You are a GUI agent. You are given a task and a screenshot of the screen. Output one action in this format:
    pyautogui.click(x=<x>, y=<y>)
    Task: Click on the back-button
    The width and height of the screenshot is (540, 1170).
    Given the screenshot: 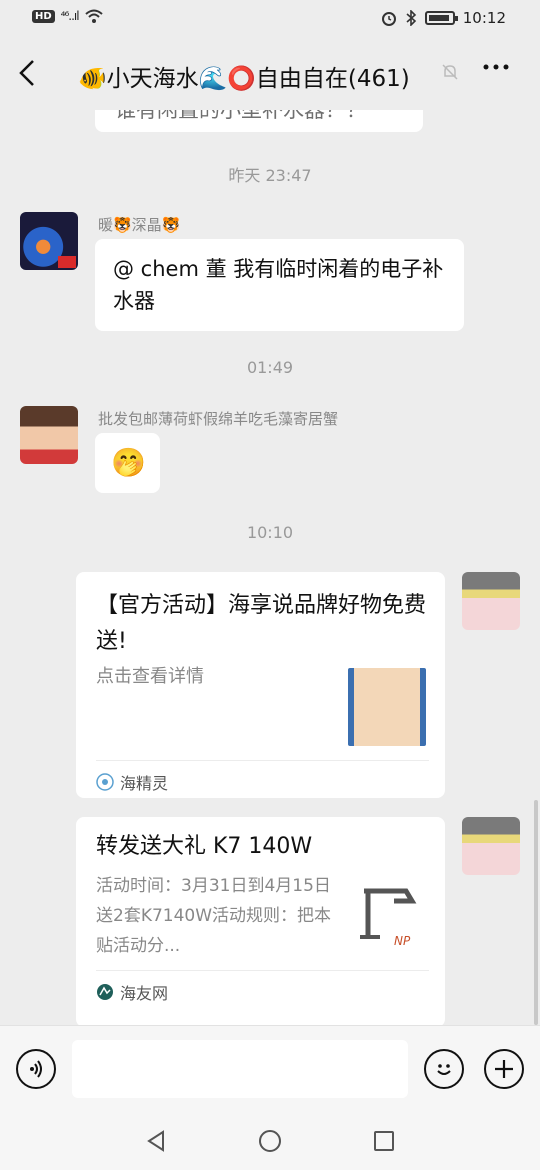 What is the action you would take?
    pyautogui.click(x=27, y=76)
    